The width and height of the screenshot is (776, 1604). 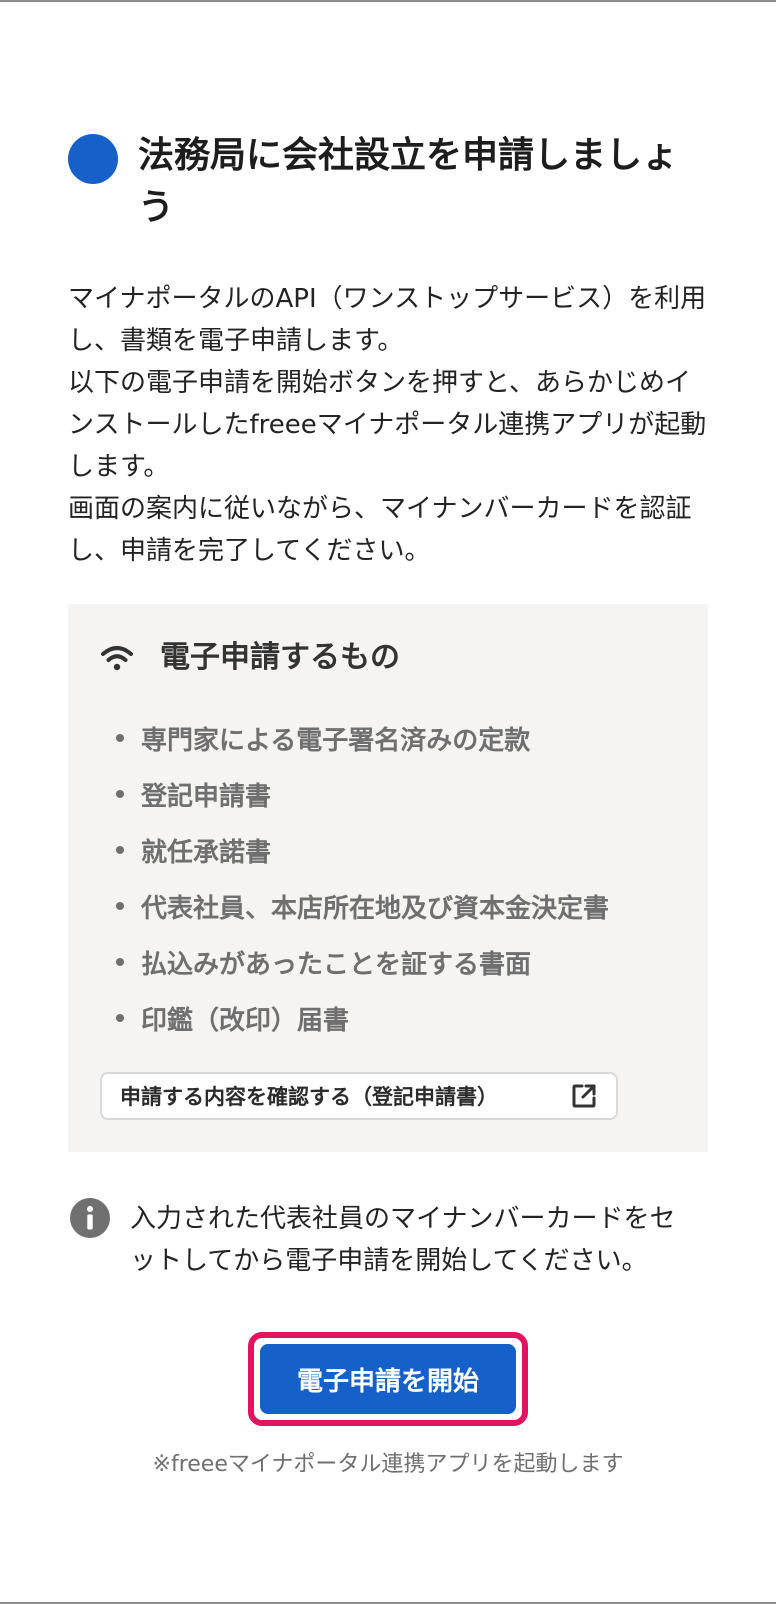 I want to click on list-item: 専門家による電子署名済みの定款, so click(x=396, y=738).